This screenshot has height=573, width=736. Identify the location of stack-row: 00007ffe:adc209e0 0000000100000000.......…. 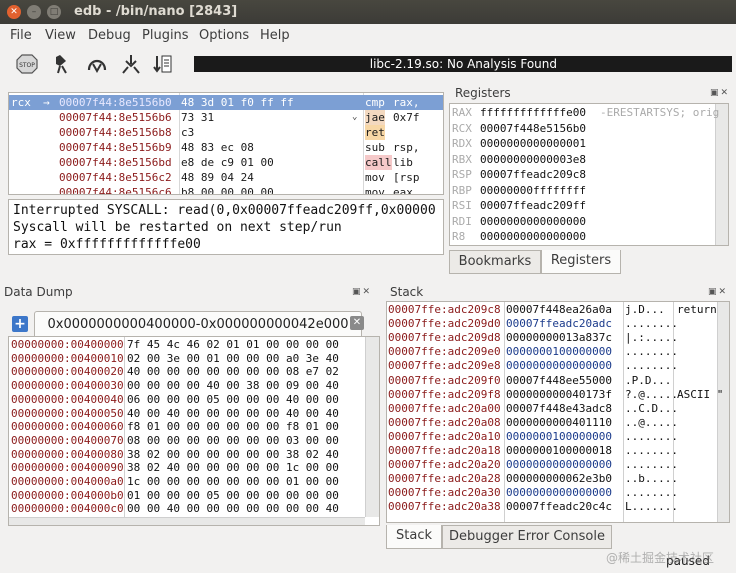
(552, 352).